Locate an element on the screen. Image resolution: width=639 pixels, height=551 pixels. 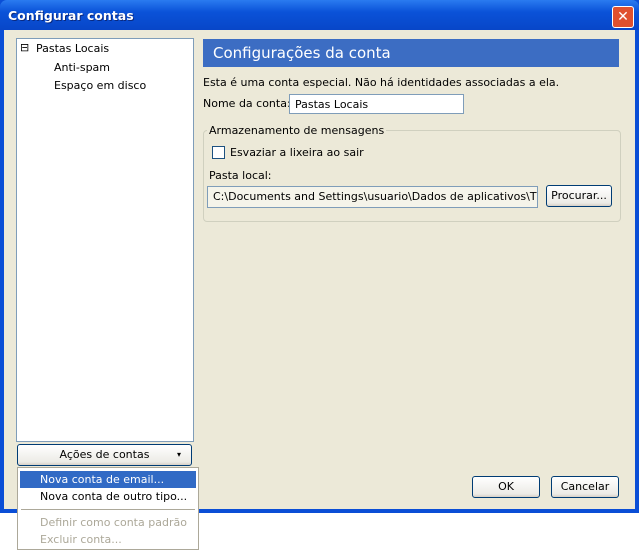
menu-item-set-default: Definir como conta padrão is located at coordinates (113, 522).